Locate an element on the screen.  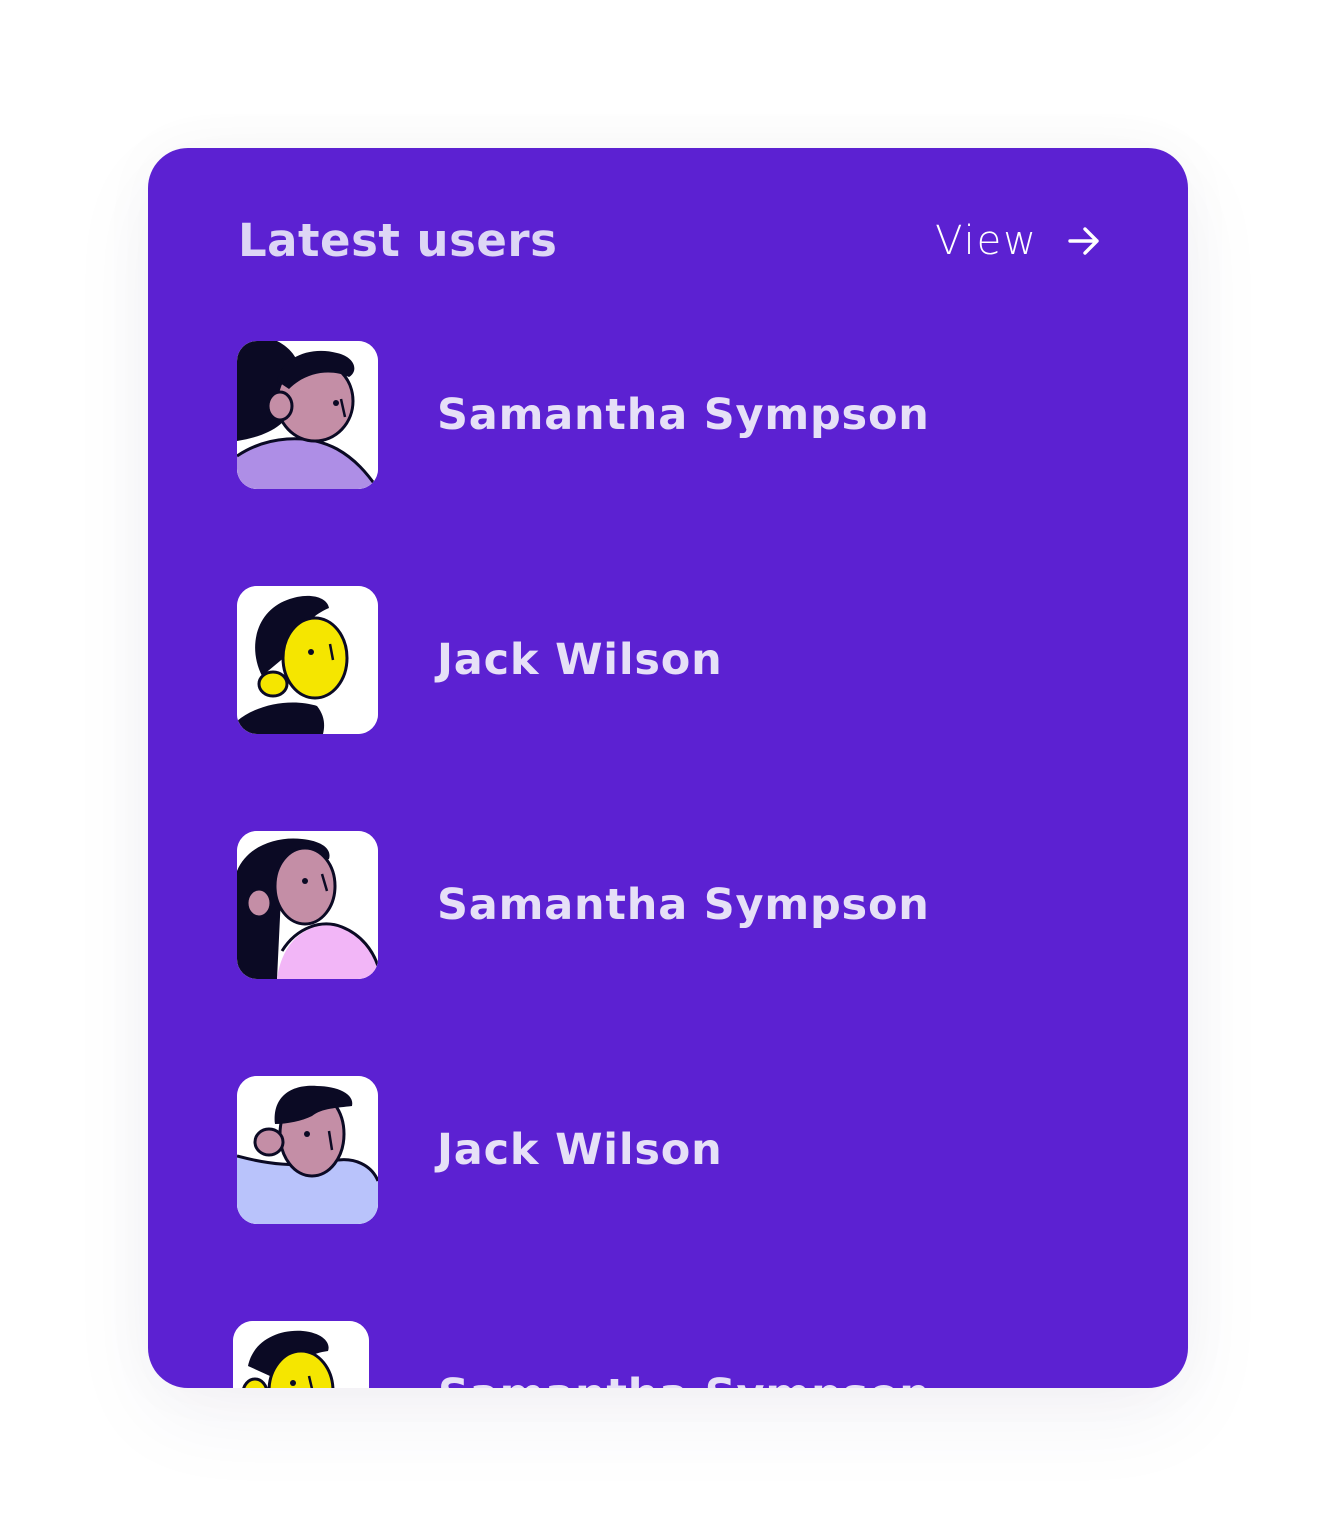
woman-long-hair-avatar-icon is located at coordinates (307, 415).